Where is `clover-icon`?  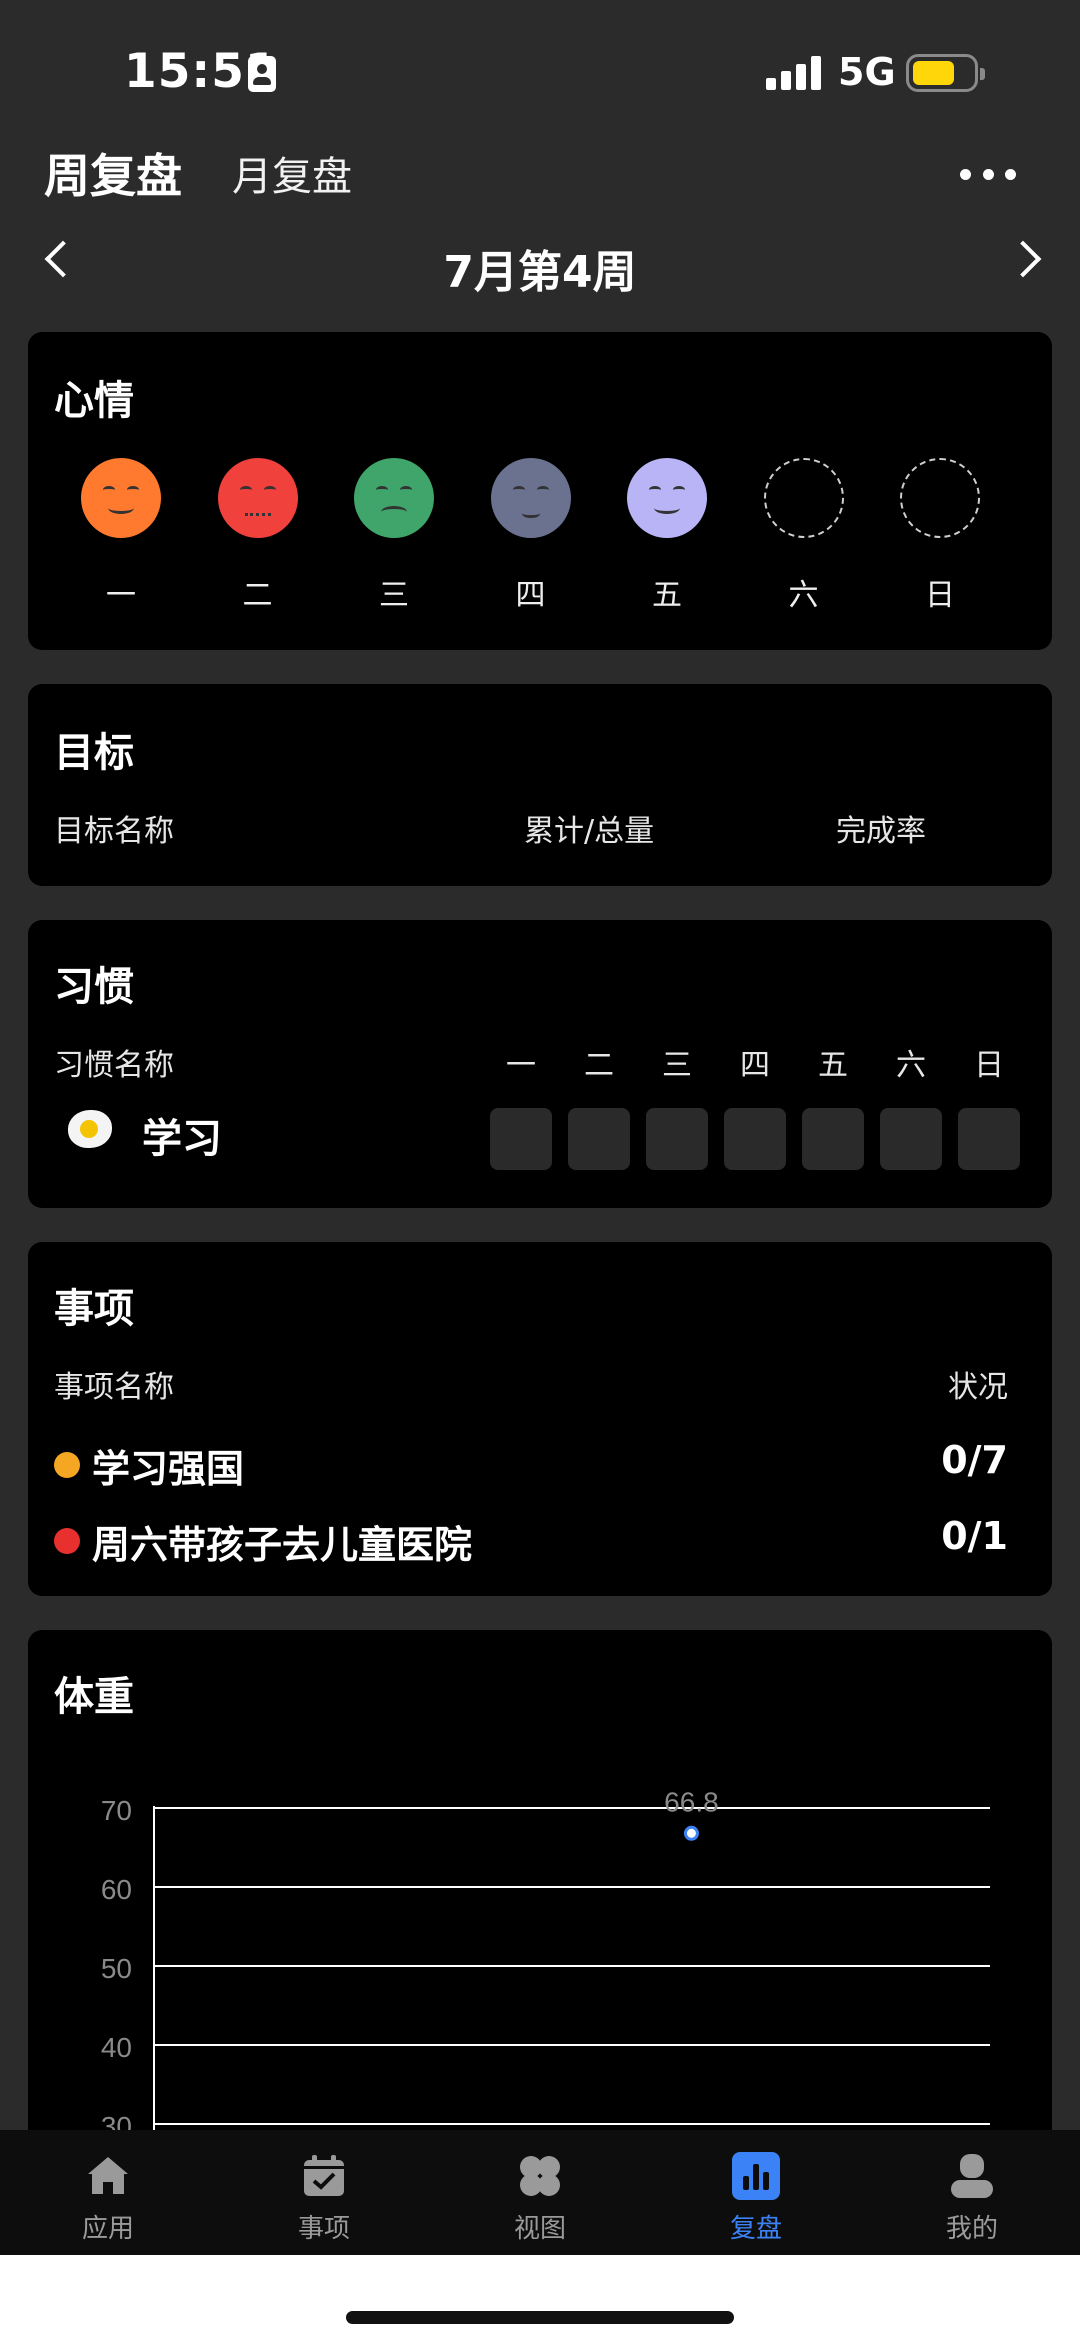 clover-icon is located at coordinates (540, 2176).